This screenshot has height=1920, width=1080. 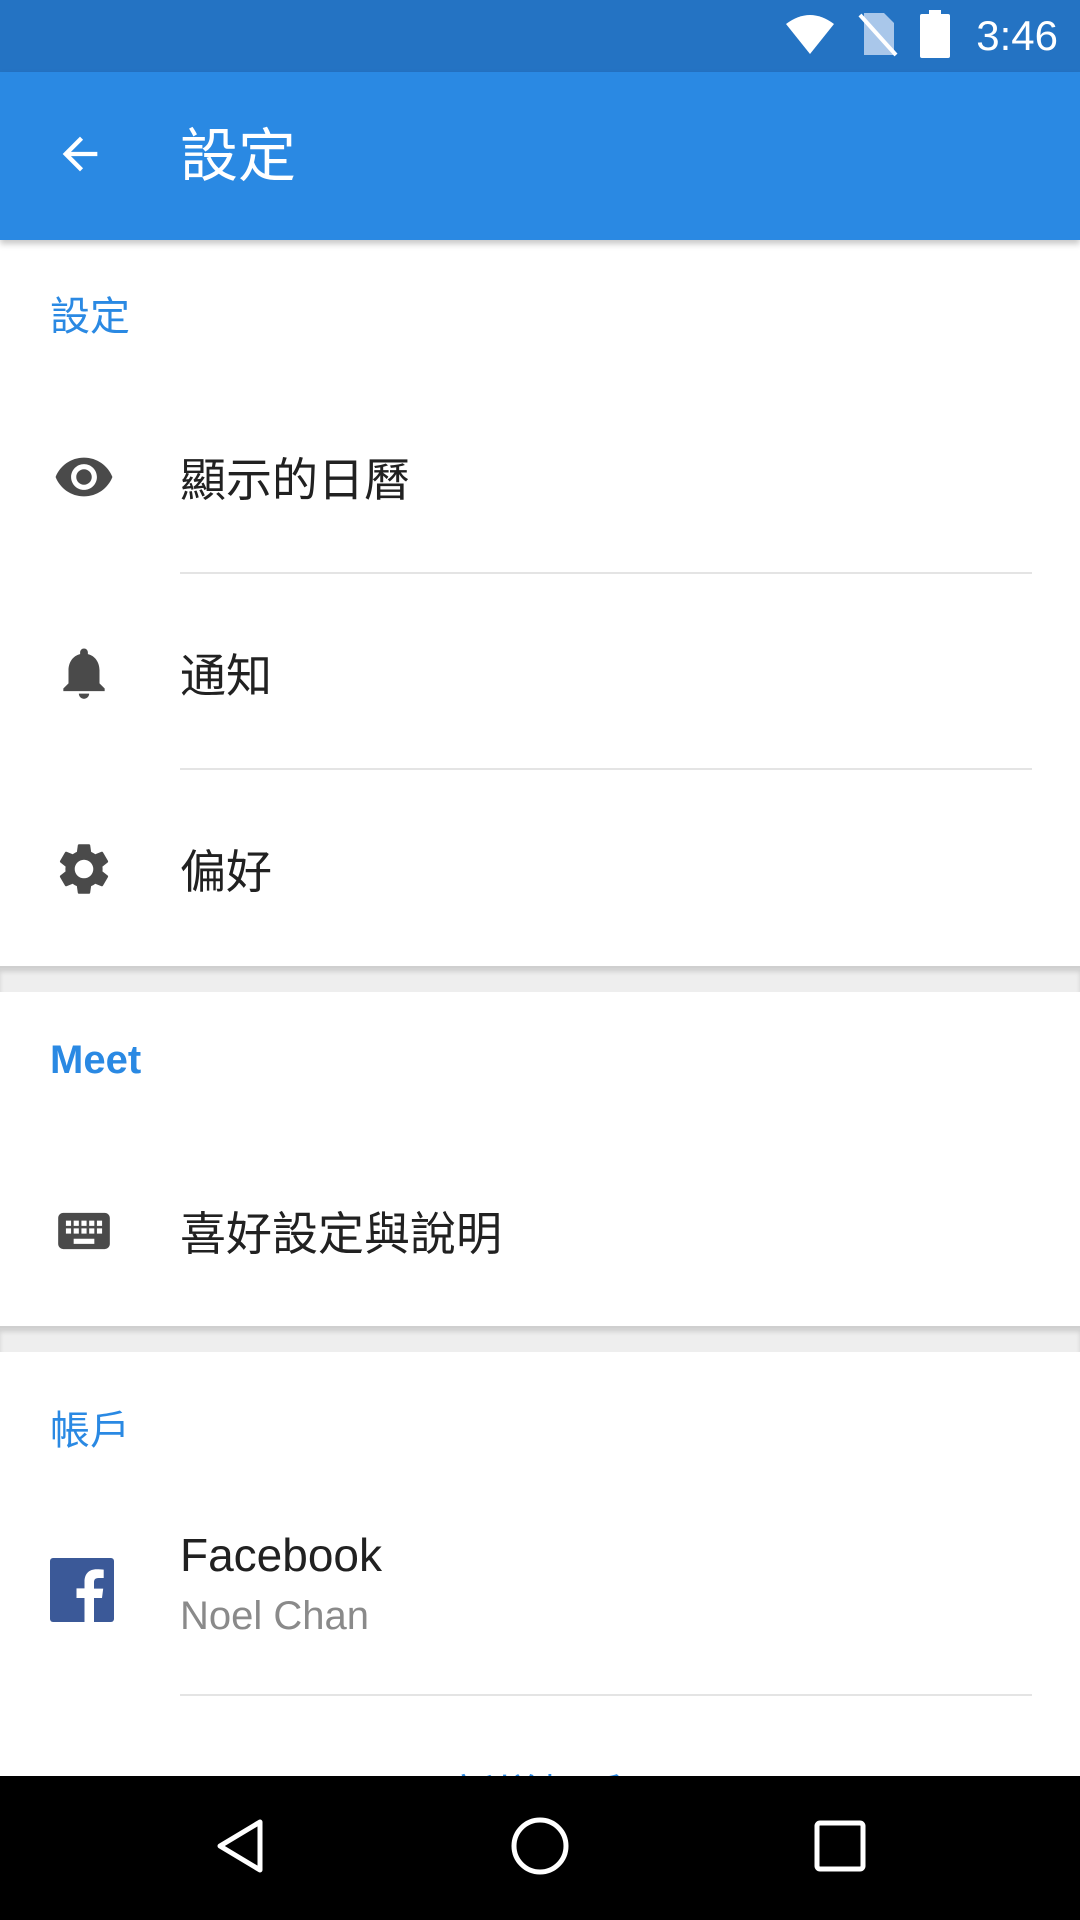 I want to click on row-notifications: 通知, so click(x=540, y=673).